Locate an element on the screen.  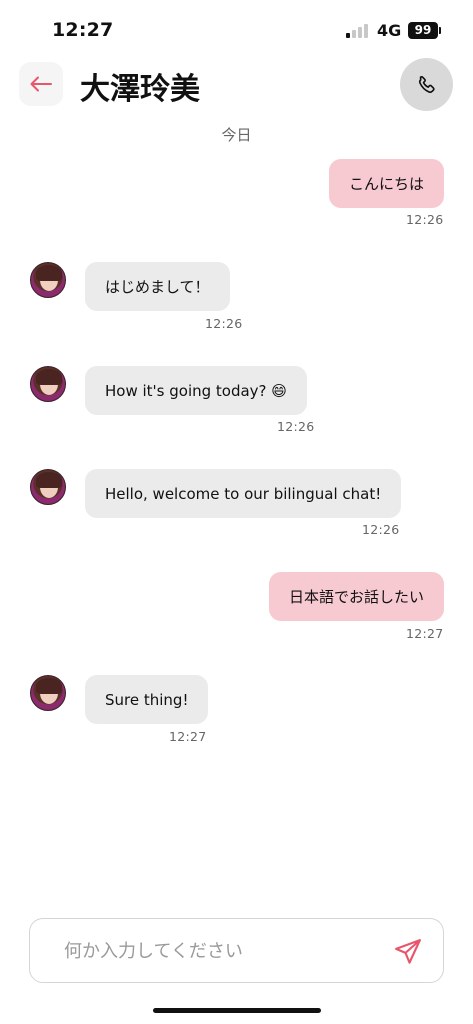
signal-strength-icon is located at coordinates (358, 31).